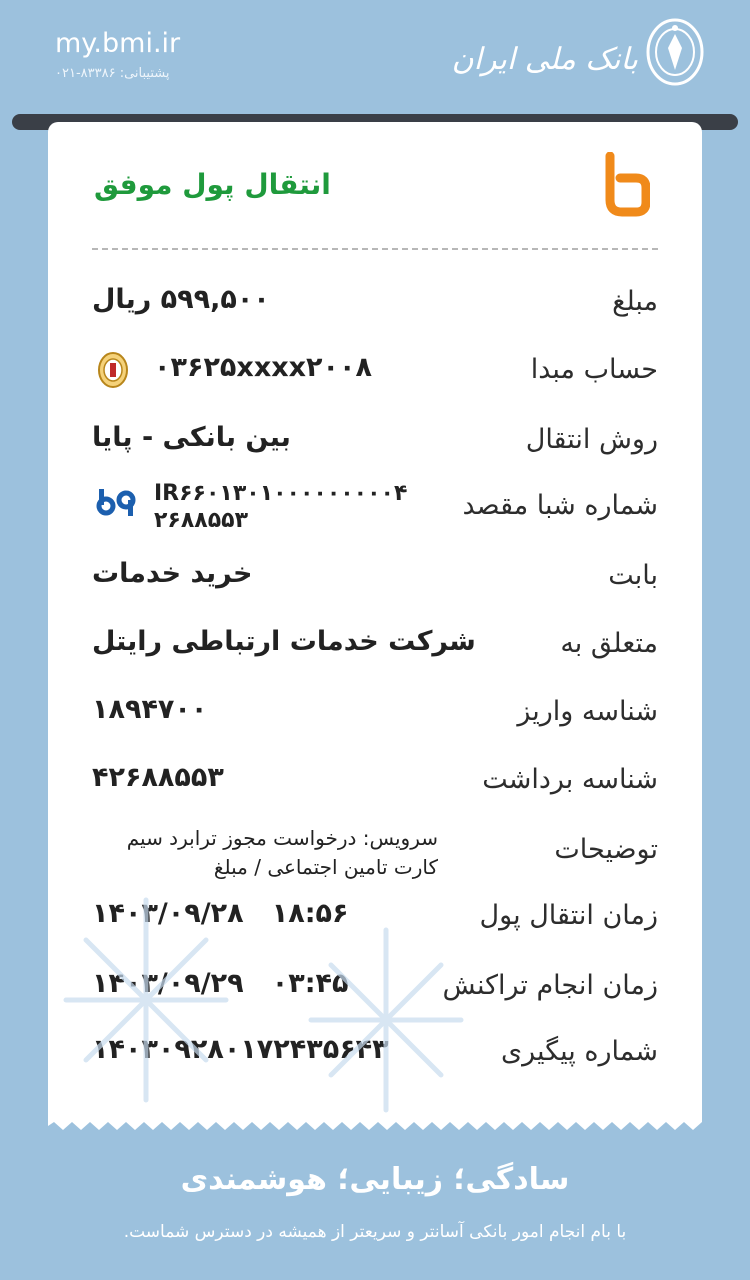 This screenshot has width=750, height=1280. What do you see at coordinates (191, 437) in the screenshot?
I see `row-value: بین بانکی - پایا` at bounding box center [191, 437].